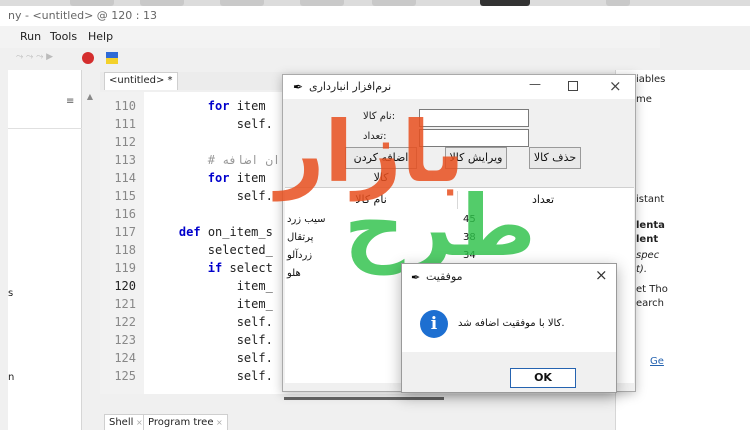 This screenshot has height=430, width=750. What do you see at coordinates (240, 250) in the screenshot?
I see `code-text: selected_` at bounding box center [240, 250].